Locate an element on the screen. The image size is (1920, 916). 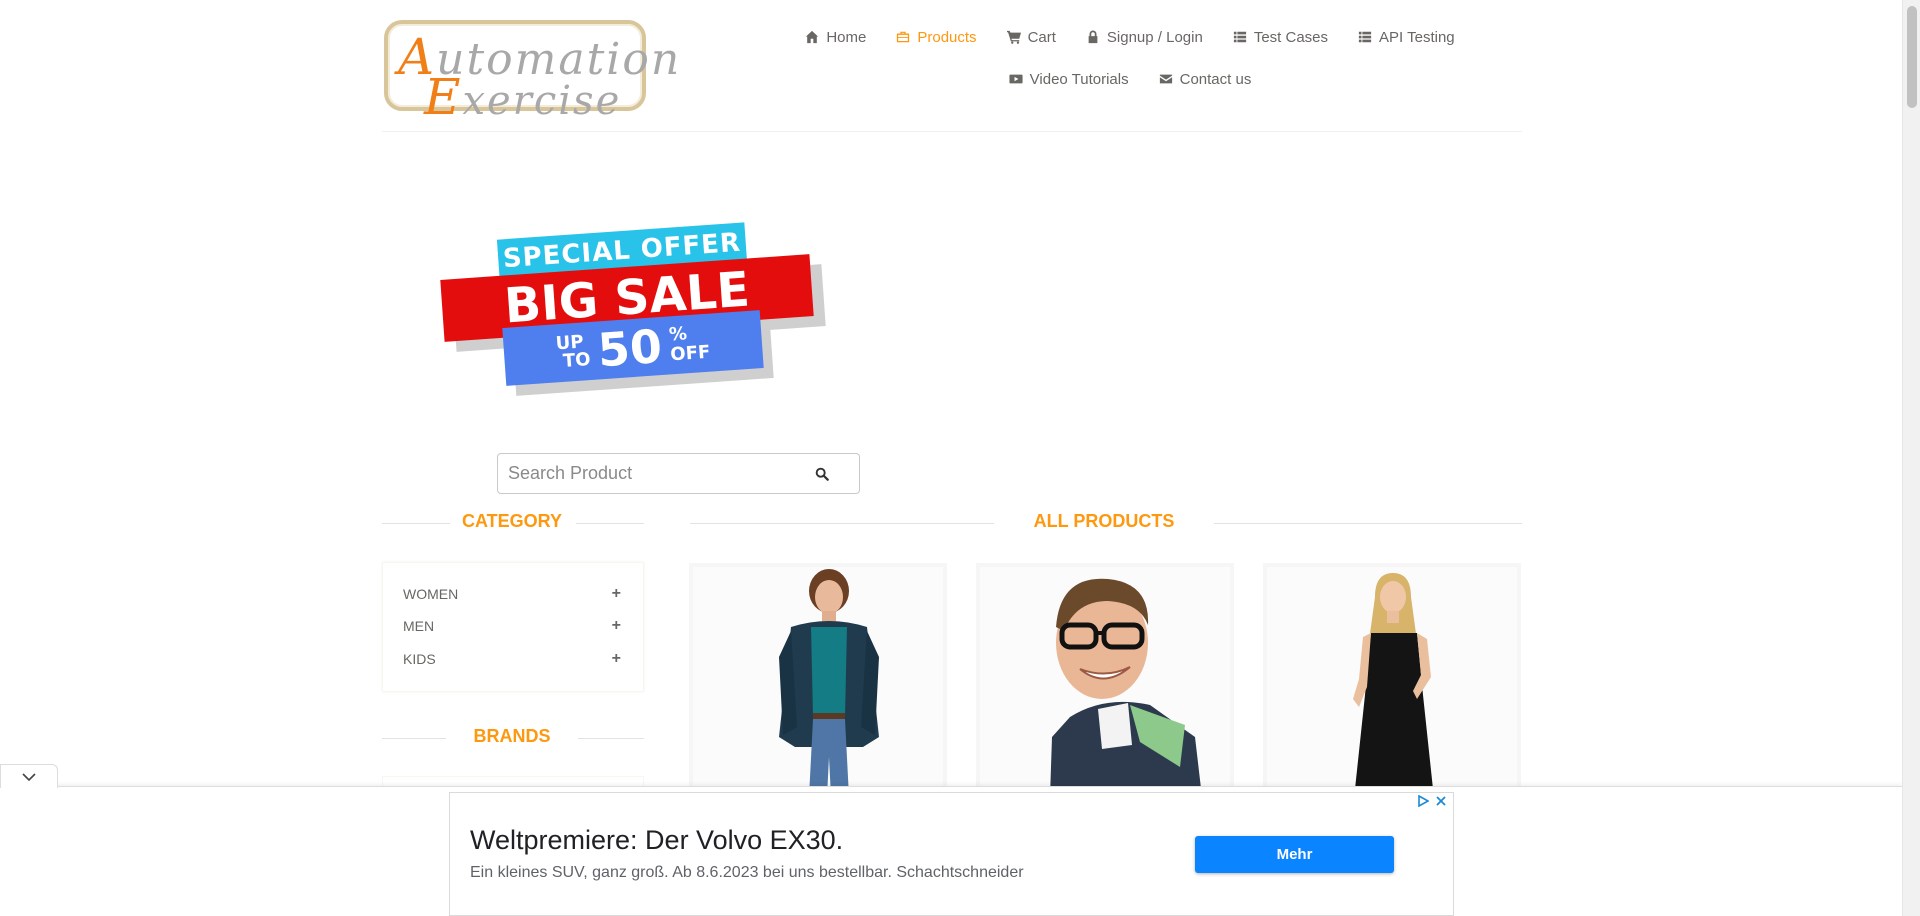
home-icon is located at coordinates (812, 37).